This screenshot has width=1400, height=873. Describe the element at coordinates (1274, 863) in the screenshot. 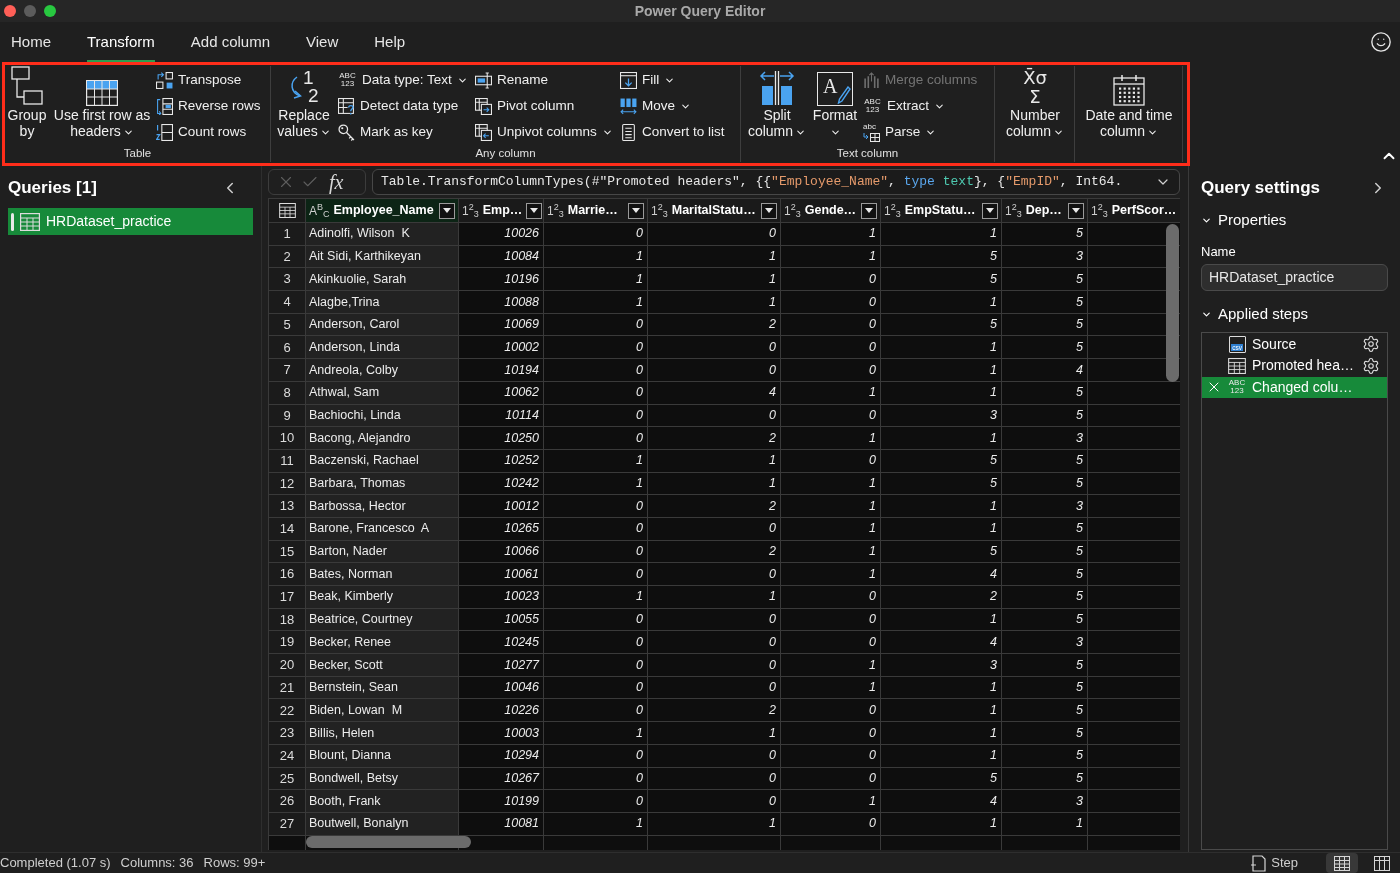

I see `step-button: Step` at that location.